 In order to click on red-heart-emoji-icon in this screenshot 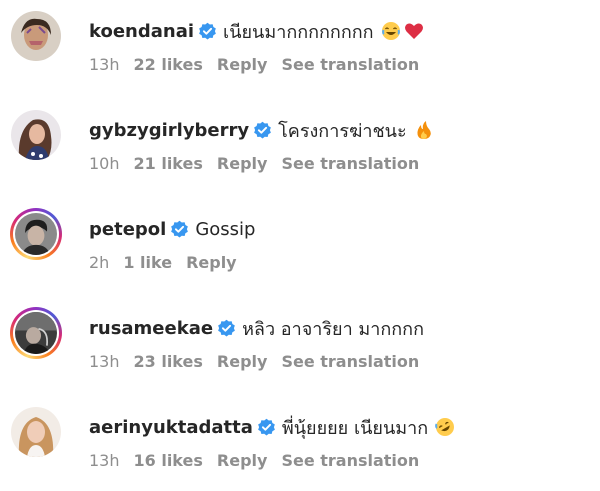, I will do `click(414, 31)`.